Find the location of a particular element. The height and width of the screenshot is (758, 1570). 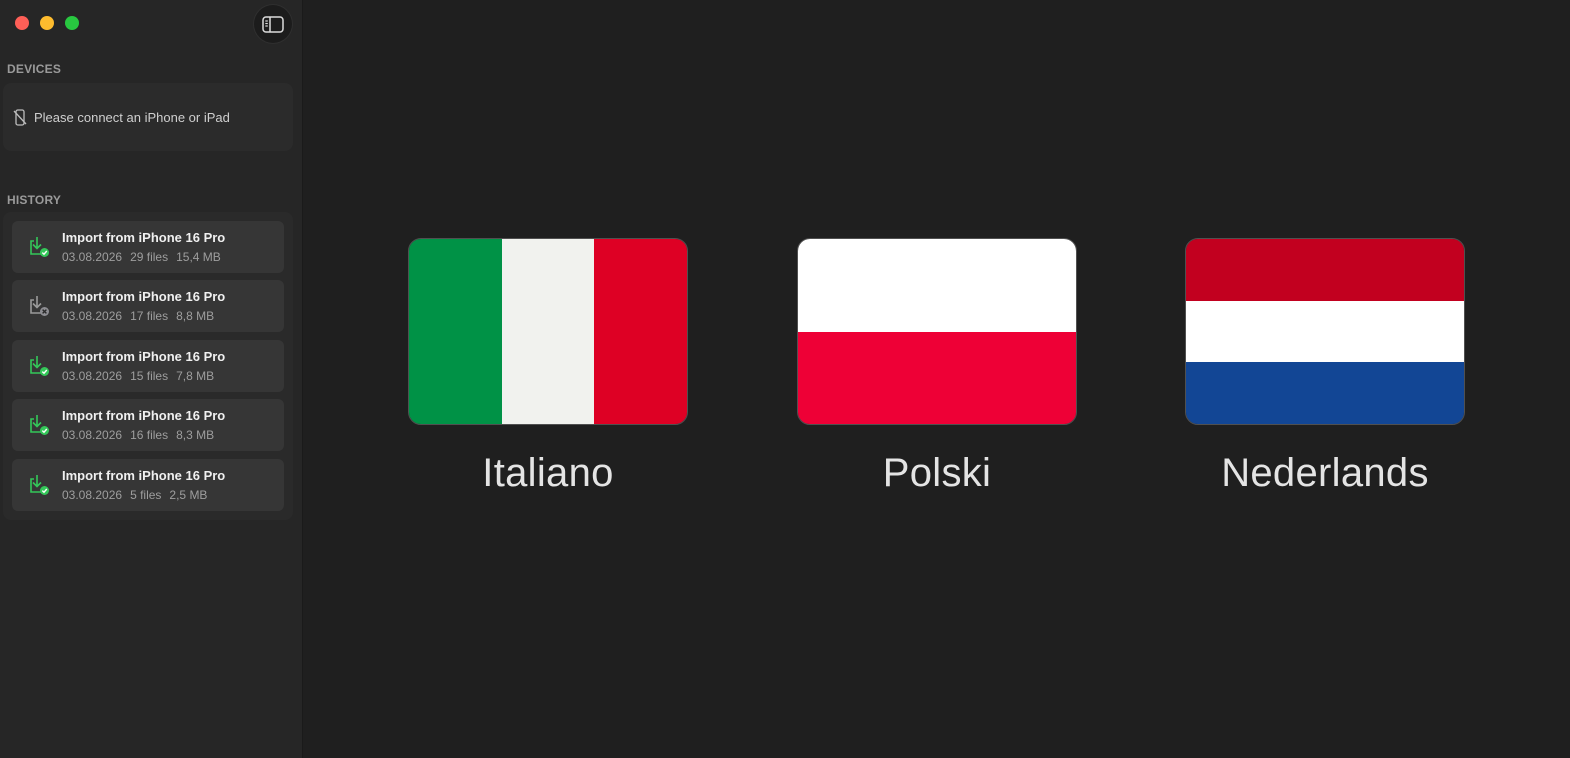

history-item-size: 2,5 MB is located at coordinates (188, 495).